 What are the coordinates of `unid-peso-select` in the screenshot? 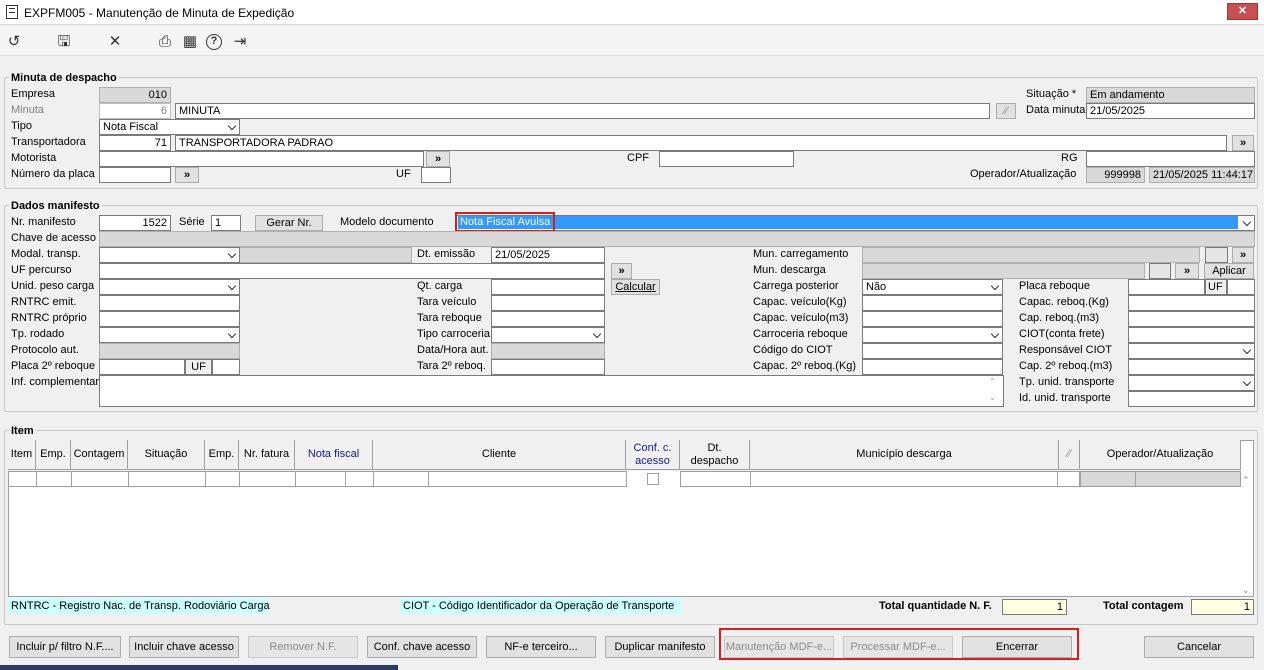 It's located at (169, 287).